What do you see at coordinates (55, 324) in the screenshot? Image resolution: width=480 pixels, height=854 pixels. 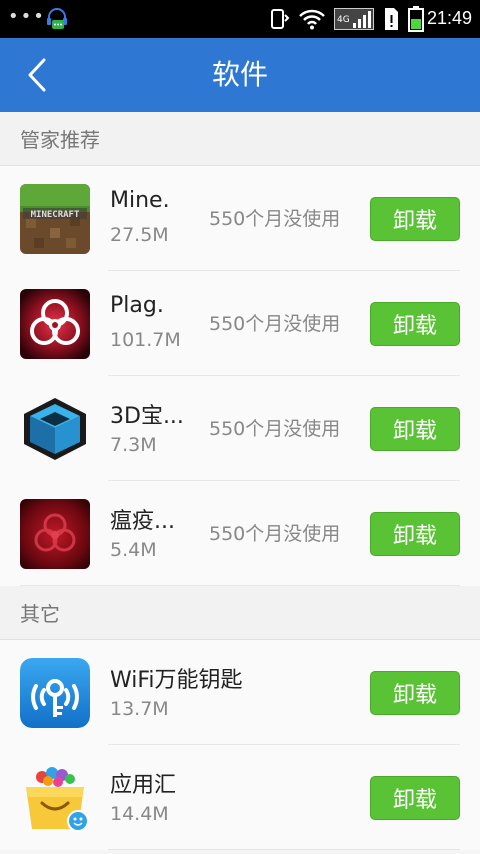 I see `biohazard-icon` at bounding box center [55, 324].